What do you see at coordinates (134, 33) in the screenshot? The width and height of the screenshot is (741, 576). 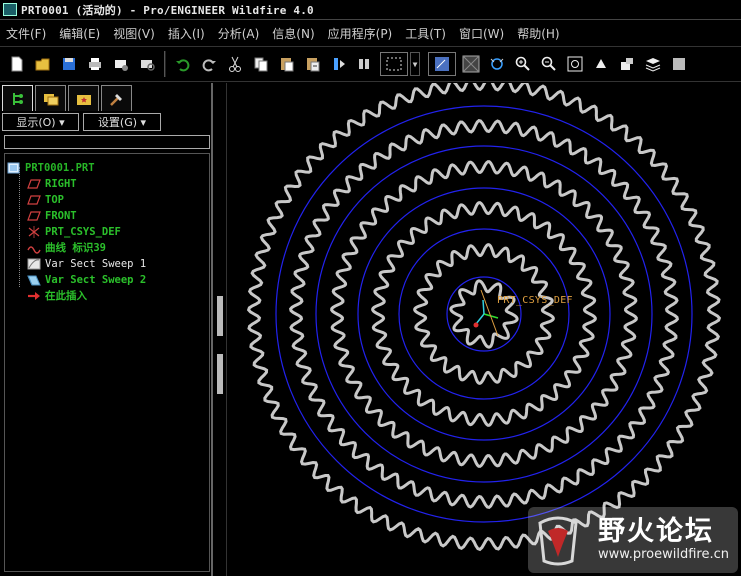 I see `menu-view: 视图(V)` at bounding box center [134, 33].